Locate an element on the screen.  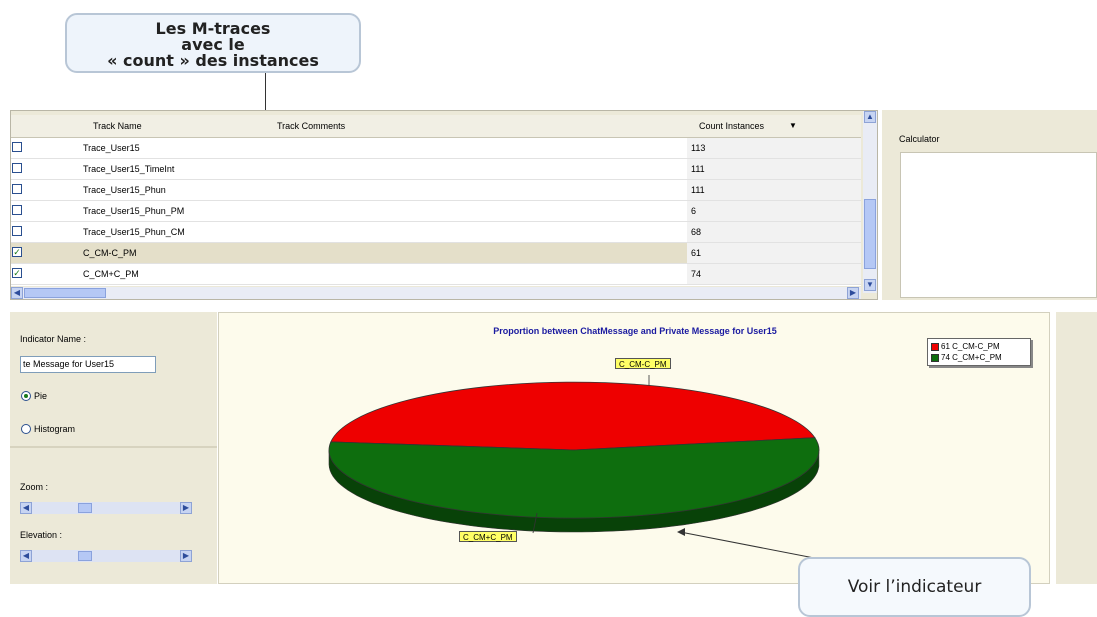
track-name-cell: C_CM+C_PM is located at coordinates (111, 274).